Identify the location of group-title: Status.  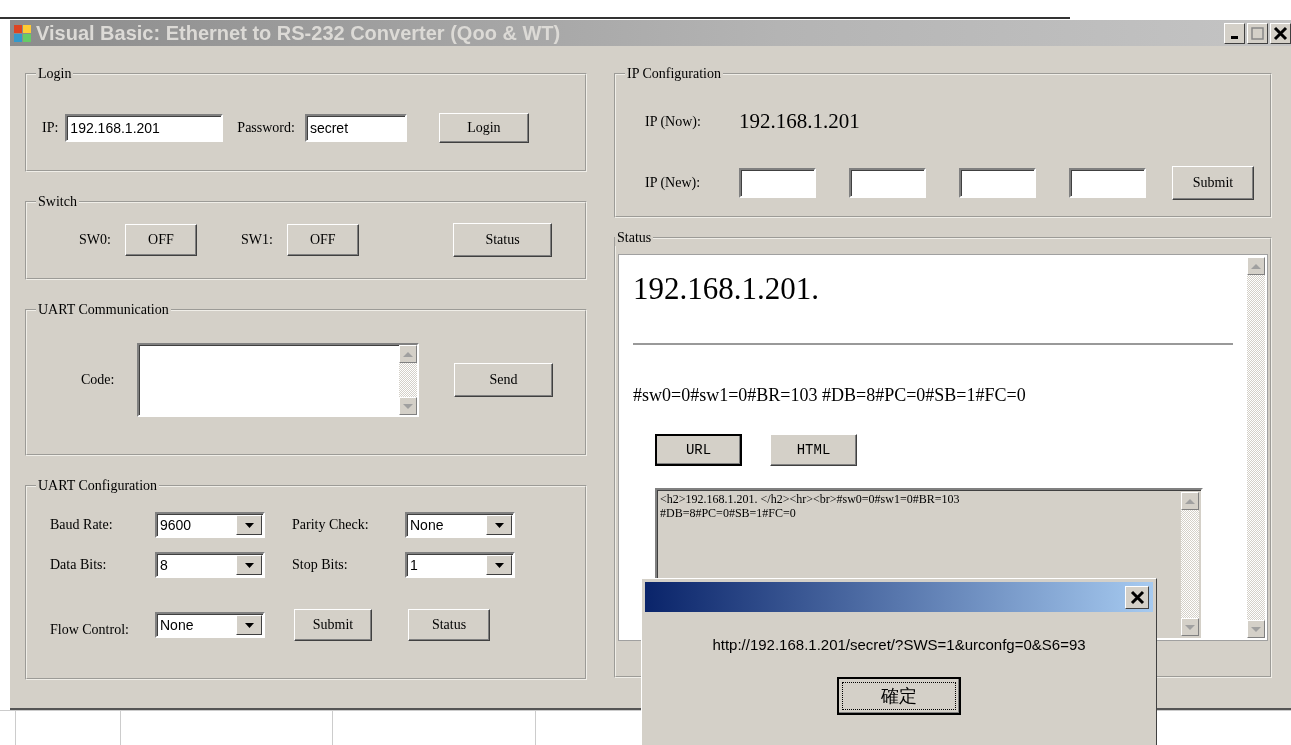
(634, 238).